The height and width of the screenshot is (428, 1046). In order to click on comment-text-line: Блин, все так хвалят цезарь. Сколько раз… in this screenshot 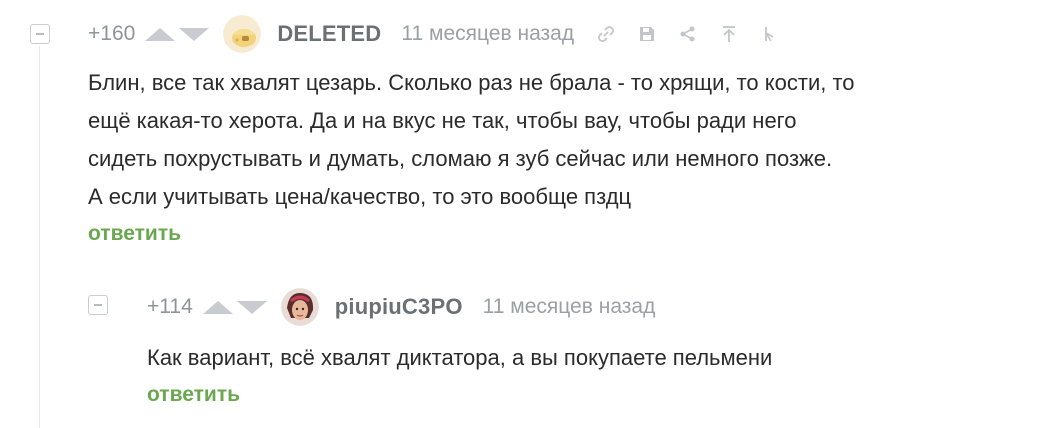, I will do `click(471, 82)`.